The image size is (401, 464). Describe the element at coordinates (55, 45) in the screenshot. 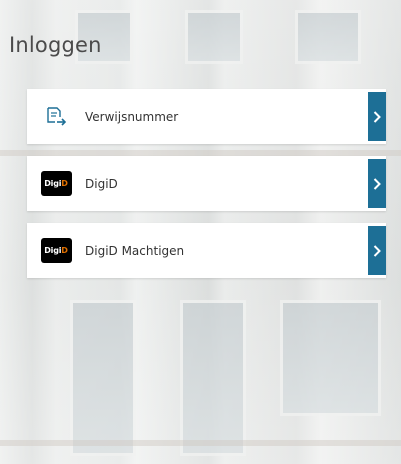

I see `page-title: Inloggen` at that location.